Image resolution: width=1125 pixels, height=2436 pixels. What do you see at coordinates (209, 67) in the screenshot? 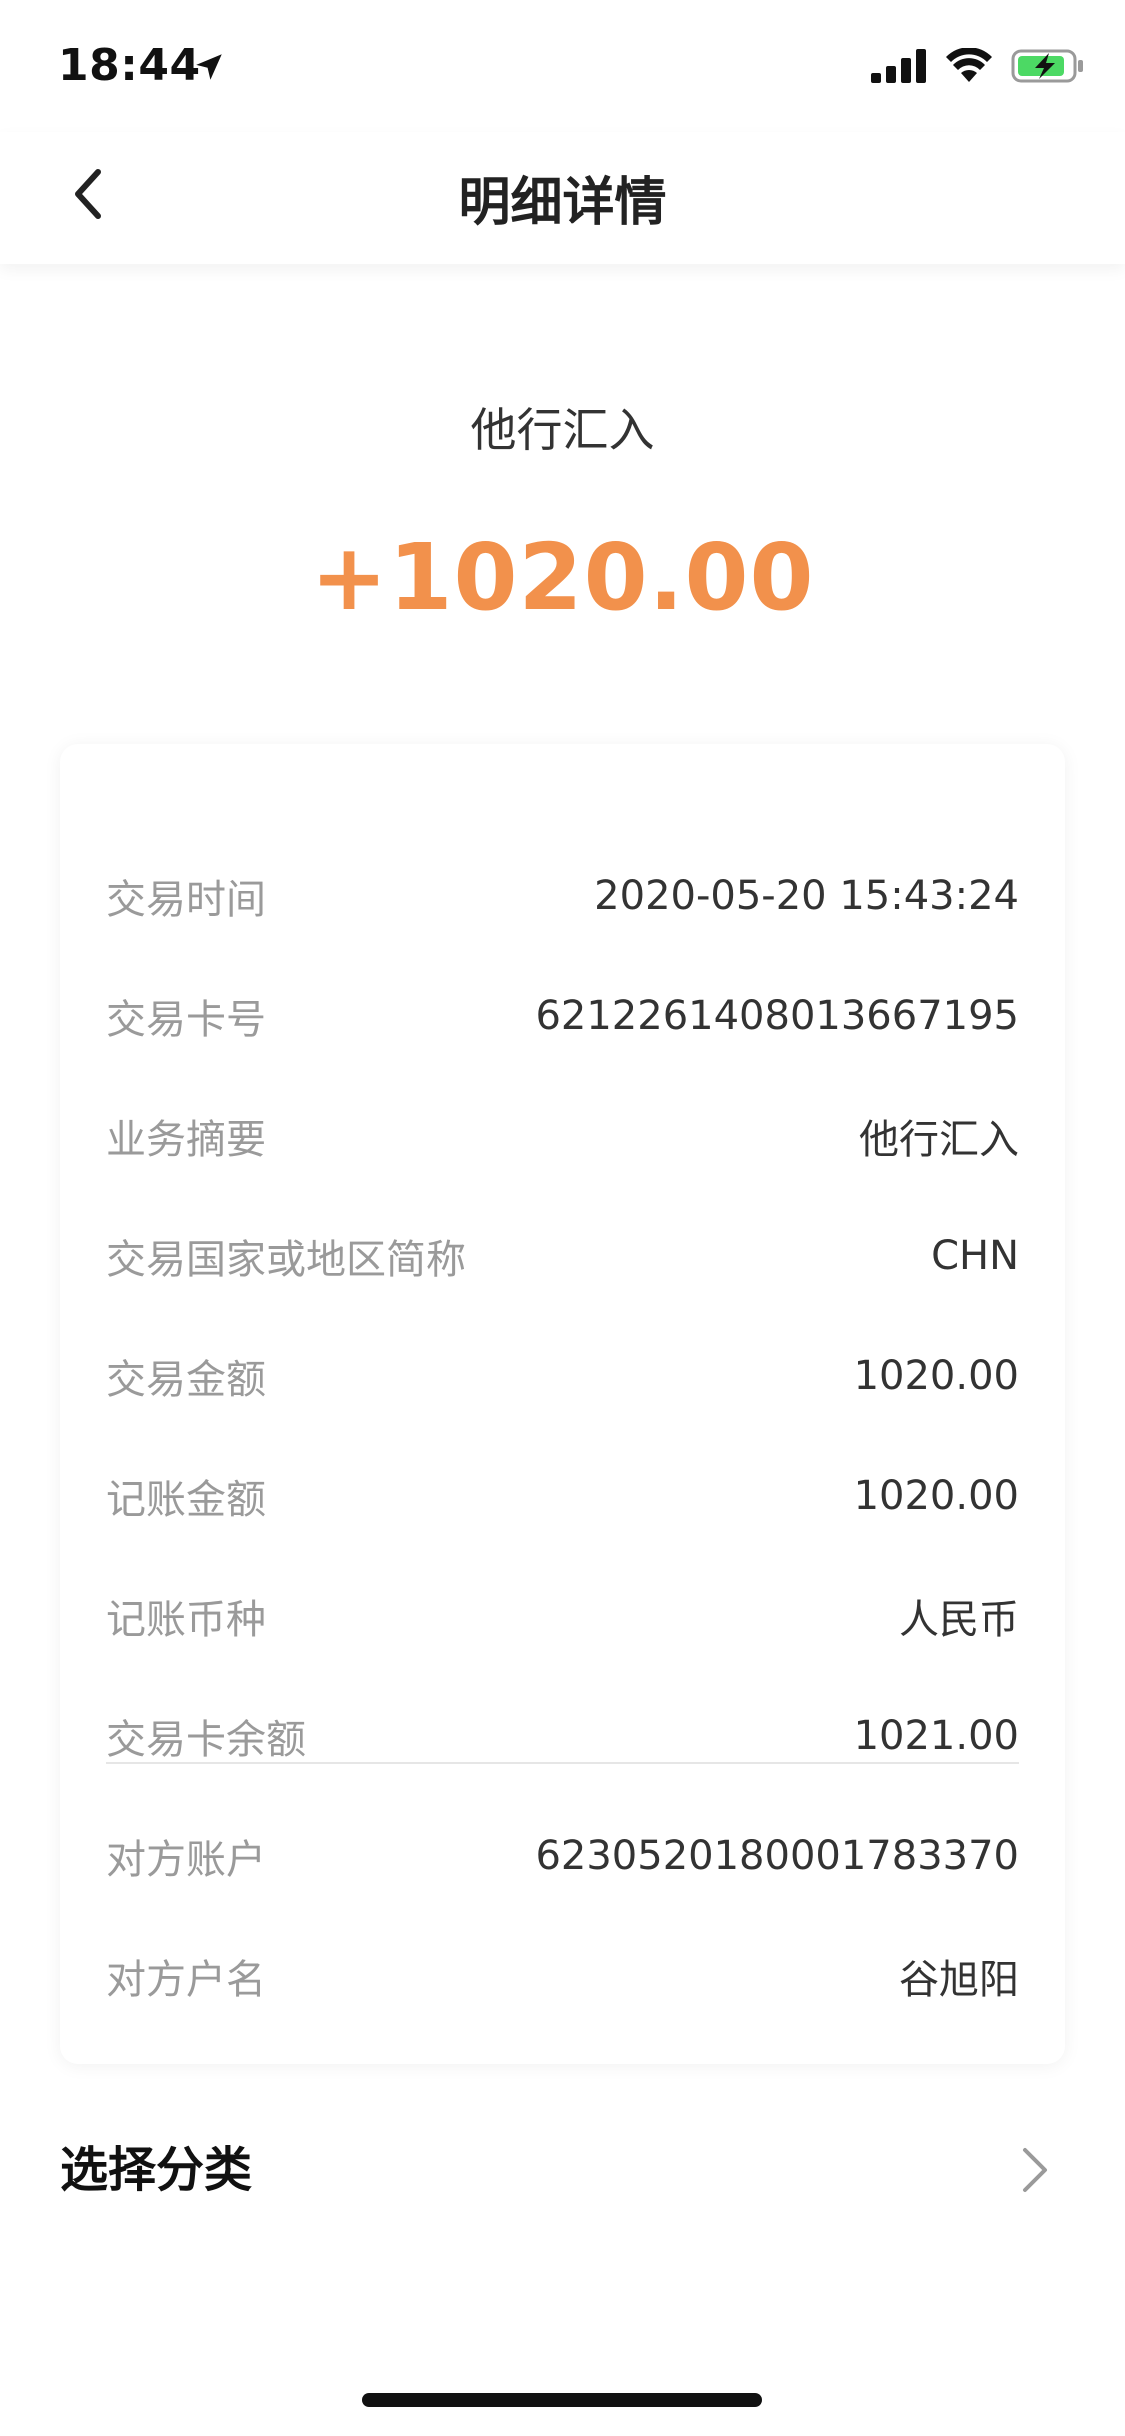
I see `location-arrow-icon` at bounding box center [209, 67].